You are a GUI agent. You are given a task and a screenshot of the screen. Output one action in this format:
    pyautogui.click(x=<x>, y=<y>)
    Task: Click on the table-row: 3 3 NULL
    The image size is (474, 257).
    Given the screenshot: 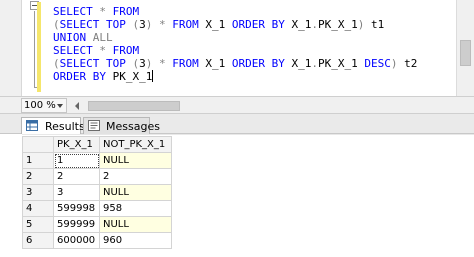 What is the action you would take?
    pyautogui.click(x=97, y=192)
    